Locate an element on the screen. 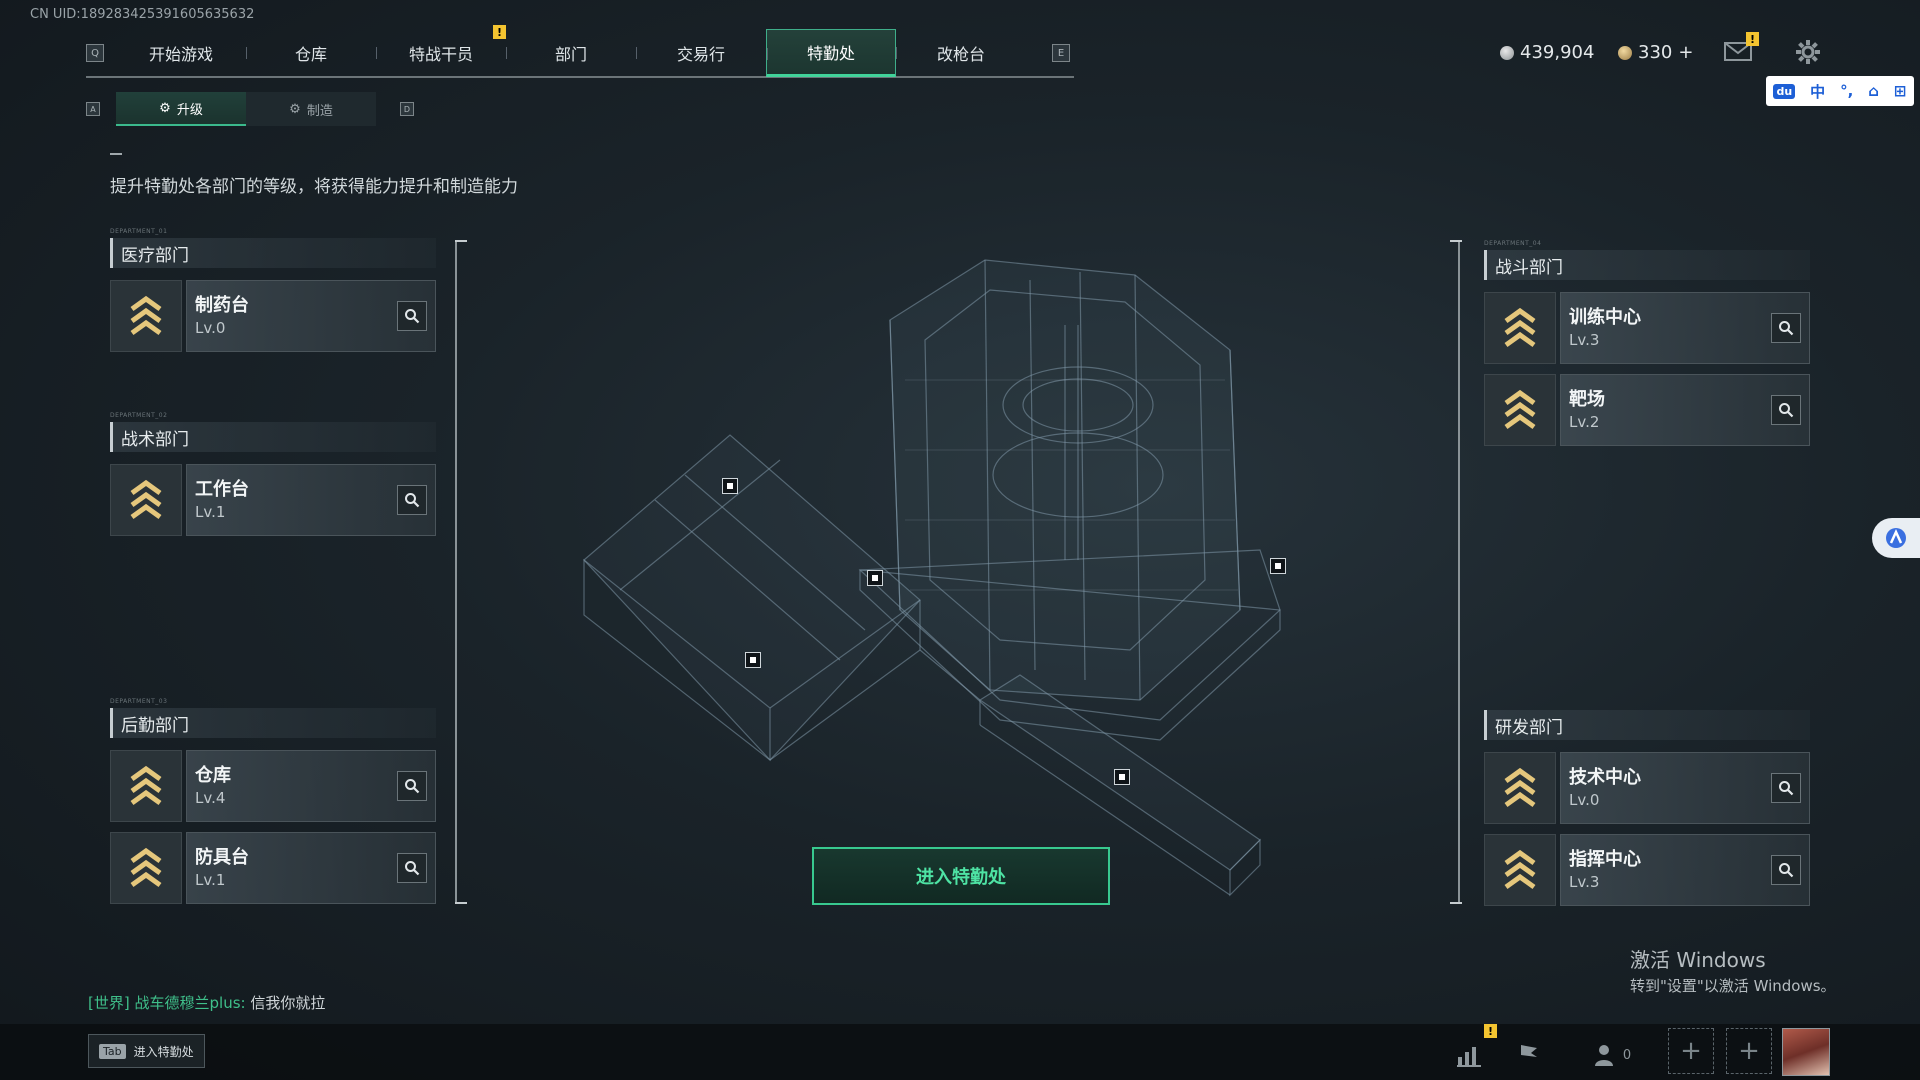 The width and height of the screenshot is (1920, 1080). tab-hint-label: 进入特勤处 is located at coordinates (163, 1051).